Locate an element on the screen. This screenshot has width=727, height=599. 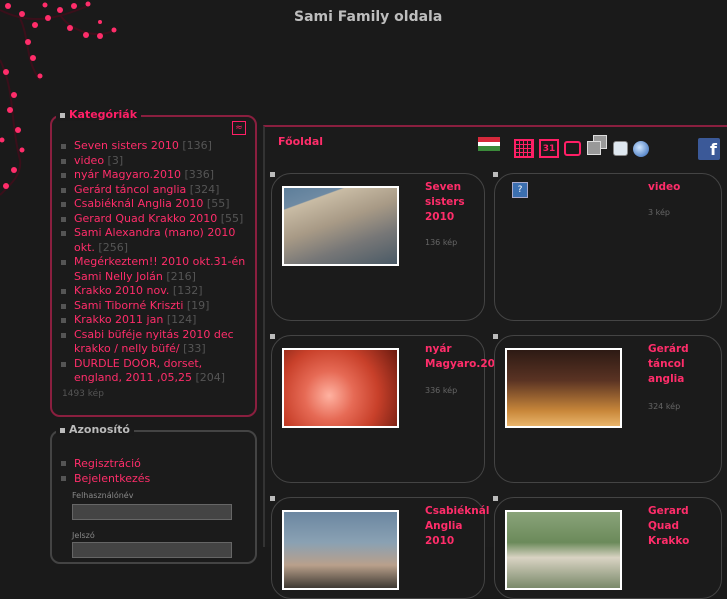
album-title: video is located at coordinates (679, 187).